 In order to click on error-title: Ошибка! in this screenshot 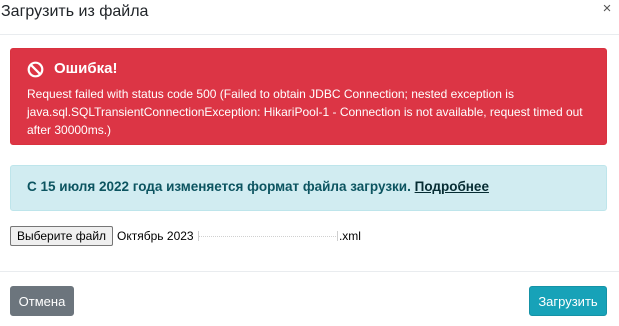, I will do `click(86, 68)`.